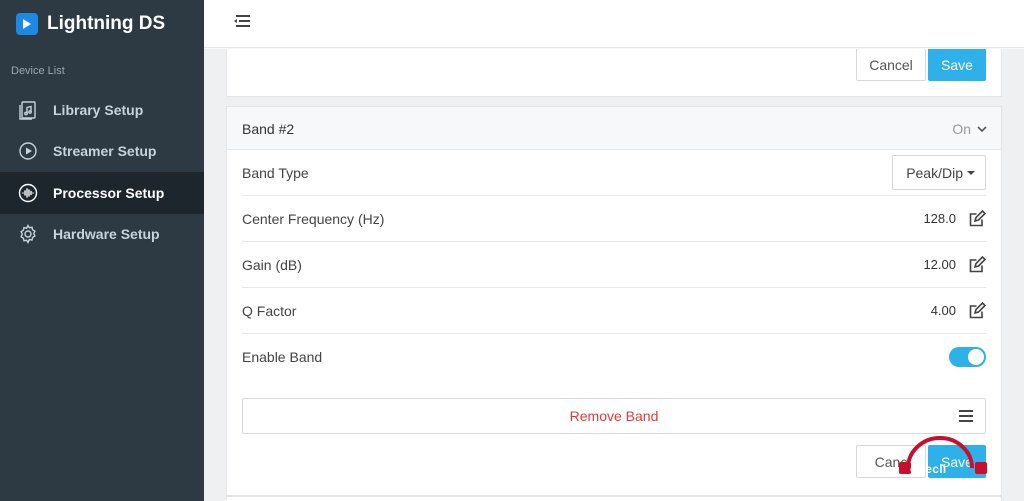 Image resolution: width=1024 pixels, height=501 pixels. Describe the element at coordinates (269, 310) in the screenshot. I see `q-factor-label: Q Factor` at that location.